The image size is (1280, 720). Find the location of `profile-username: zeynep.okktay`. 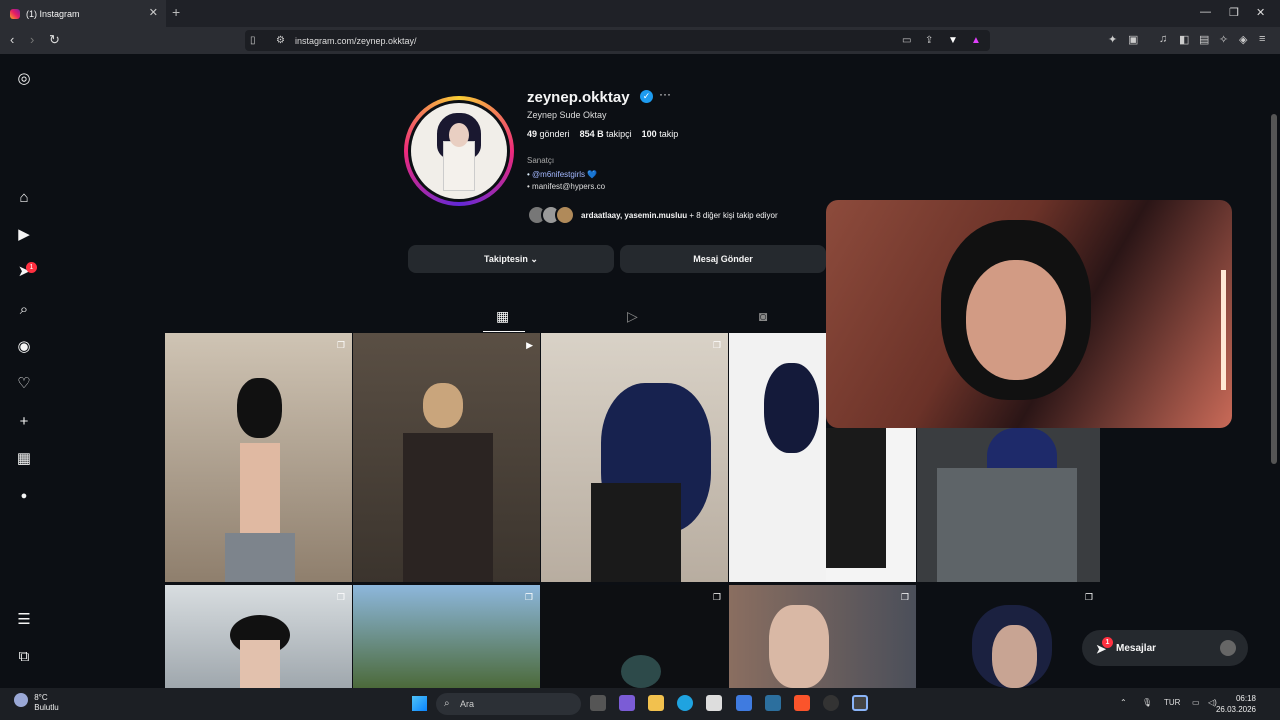

profile-username: zeynep.okktay is located at coordinates (578, 97).